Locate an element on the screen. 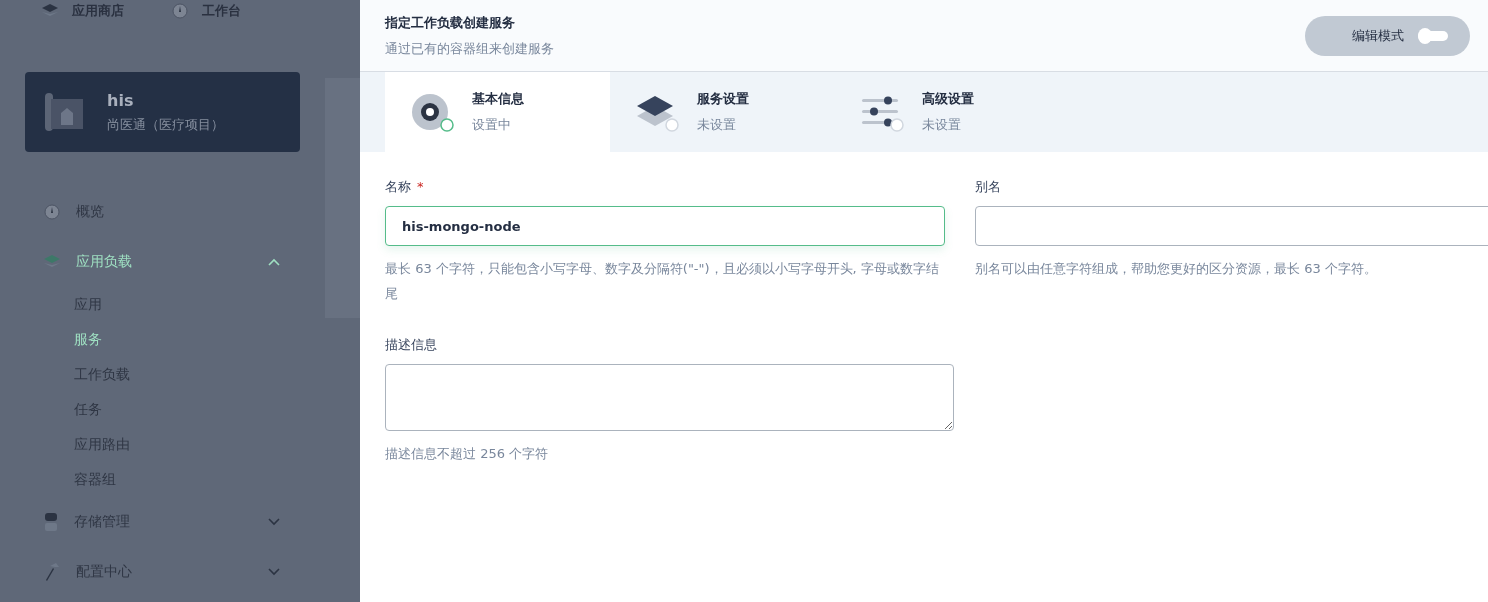 This screenshot has height=602, width=1488. sidebar-subitem: 服务 is located at coordinates (88, 339).